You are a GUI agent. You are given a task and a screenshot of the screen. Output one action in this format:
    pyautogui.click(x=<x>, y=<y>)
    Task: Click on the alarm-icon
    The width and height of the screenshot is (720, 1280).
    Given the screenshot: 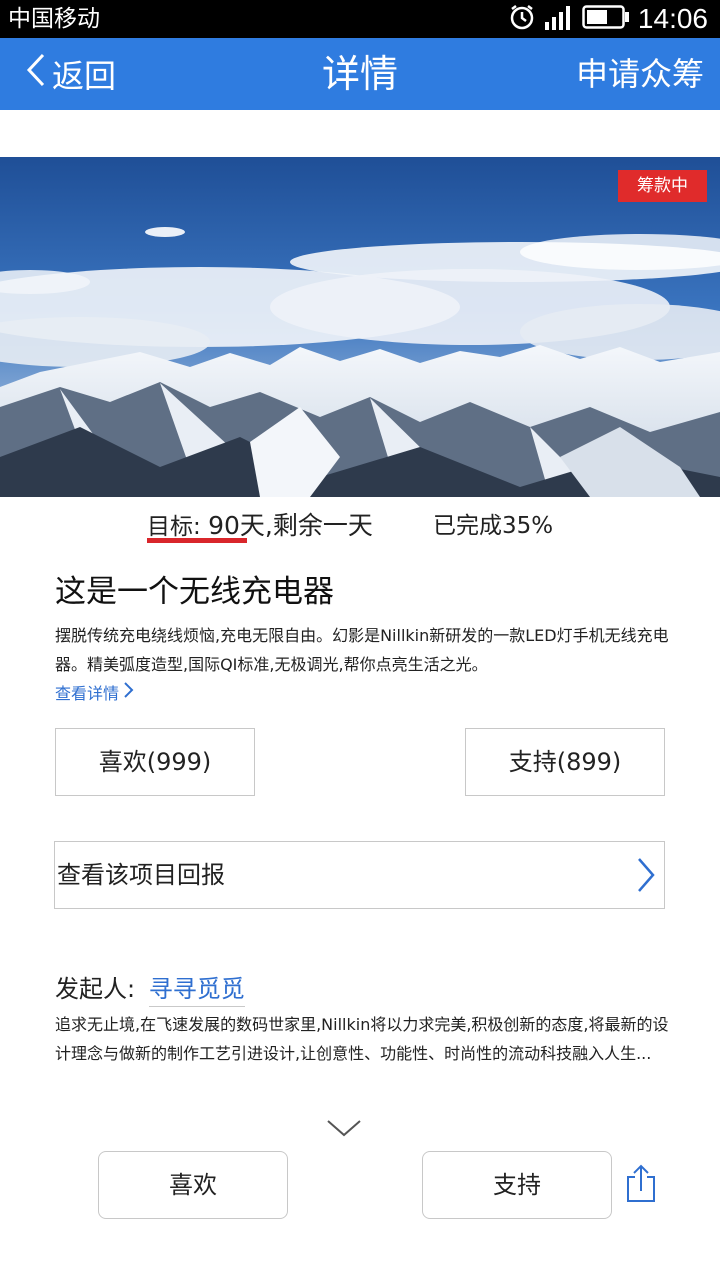 What is the action you would take?
    pyautogui.click(x=522, y=19)
    